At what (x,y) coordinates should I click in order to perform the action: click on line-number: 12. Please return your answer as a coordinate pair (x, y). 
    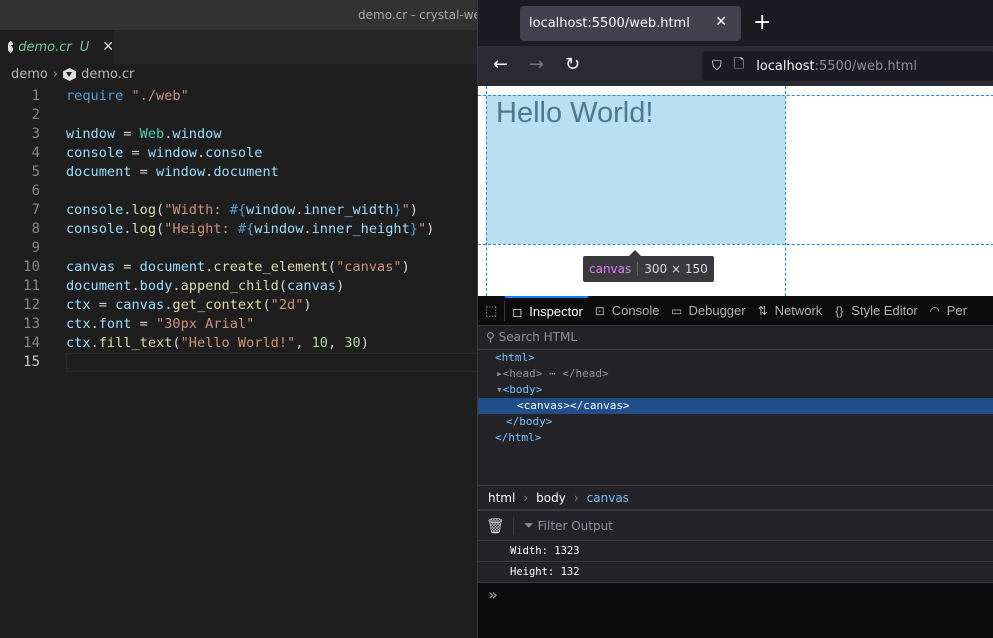
    Looking at the image, I should click on (31, 305).